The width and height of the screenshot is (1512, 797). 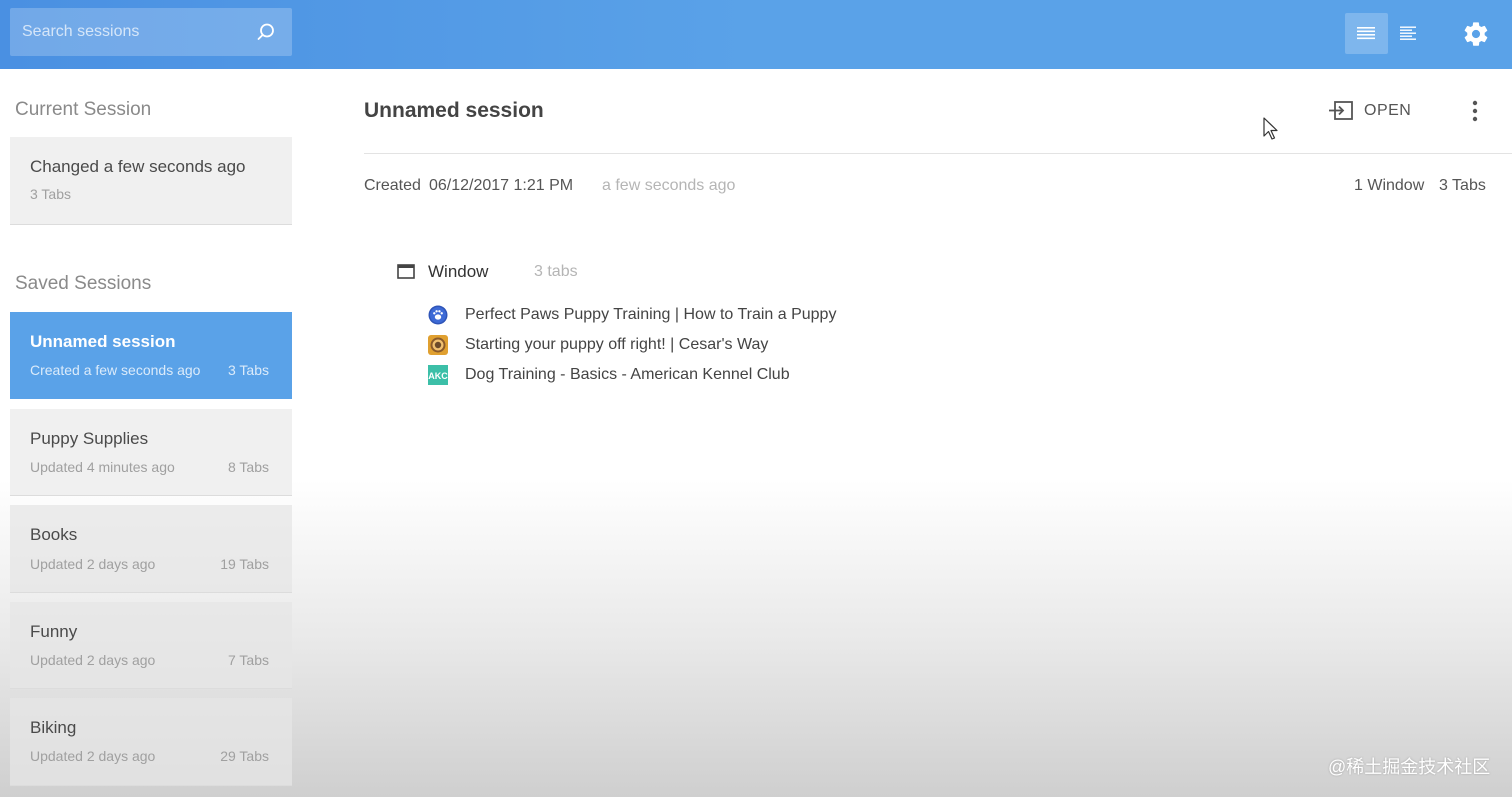 I want to click on list-view-icon, so click(x=1366, y=33).